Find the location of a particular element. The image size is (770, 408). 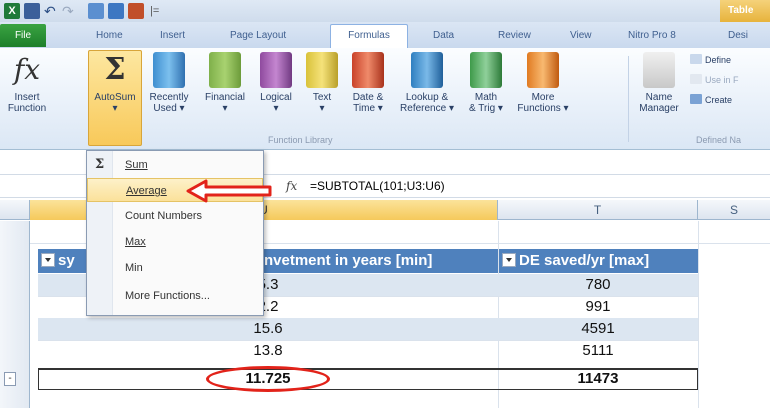

recently-used-label-2: Used ▾ is located at coordinates (169, 108).